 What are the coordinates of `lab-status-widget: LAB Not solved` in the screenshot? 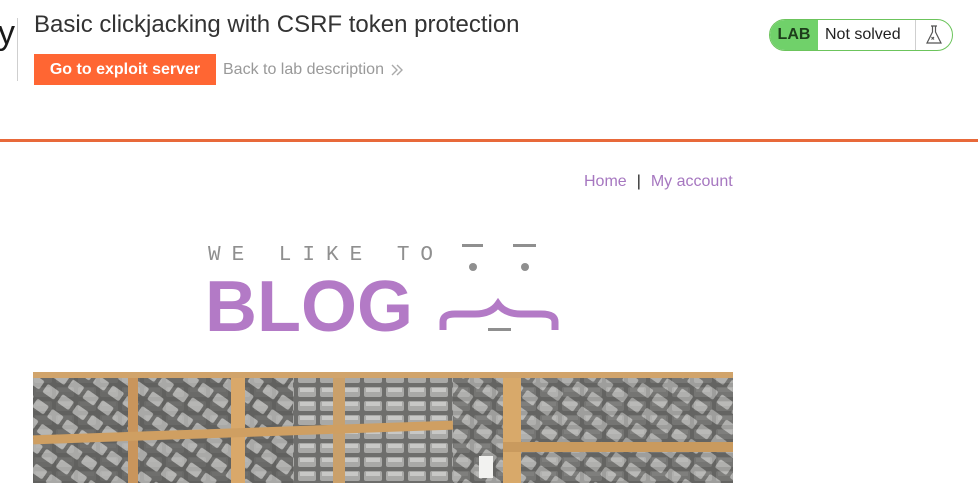 It's located at (861, 35).